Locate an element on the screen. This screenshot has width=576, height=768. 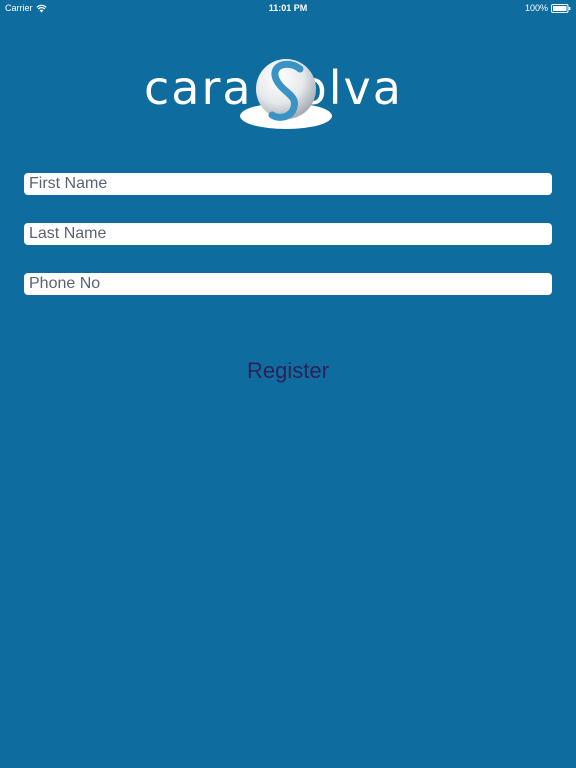
status-bar: Carrier 11:01 PM 100% is located at coordinates (288, 8).